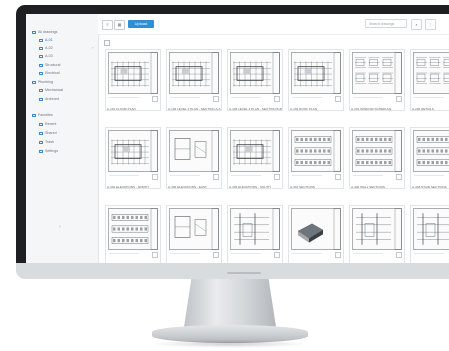 This screenshot has width=449, height=351. I want to click on drawing-card: S-101 FOUNDATION PLAN, so click(133, 234).